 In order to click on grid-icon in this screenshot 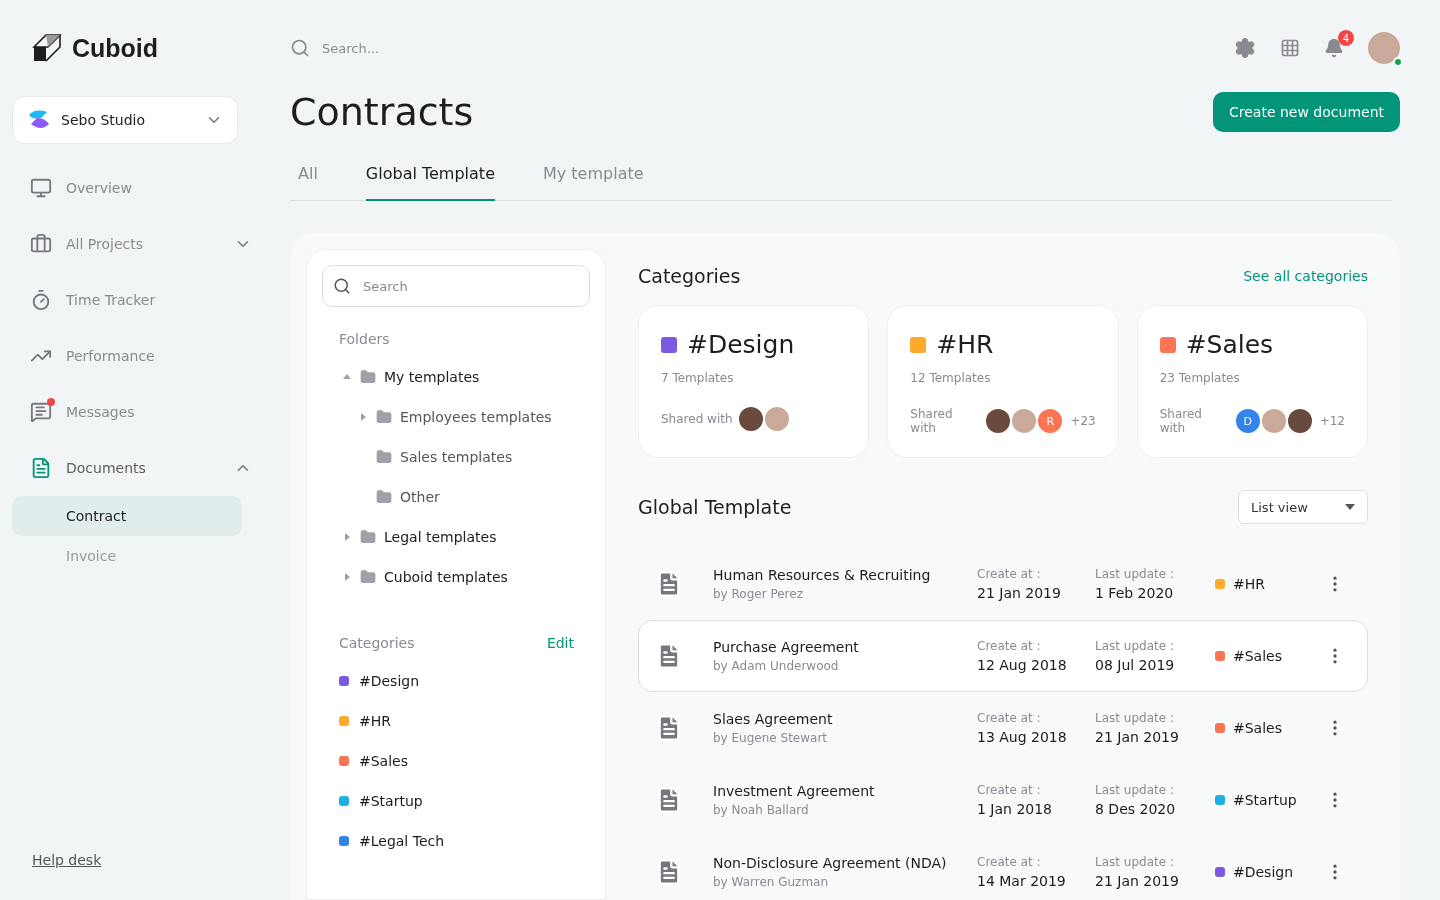, I will do `click(1290, 48)`.